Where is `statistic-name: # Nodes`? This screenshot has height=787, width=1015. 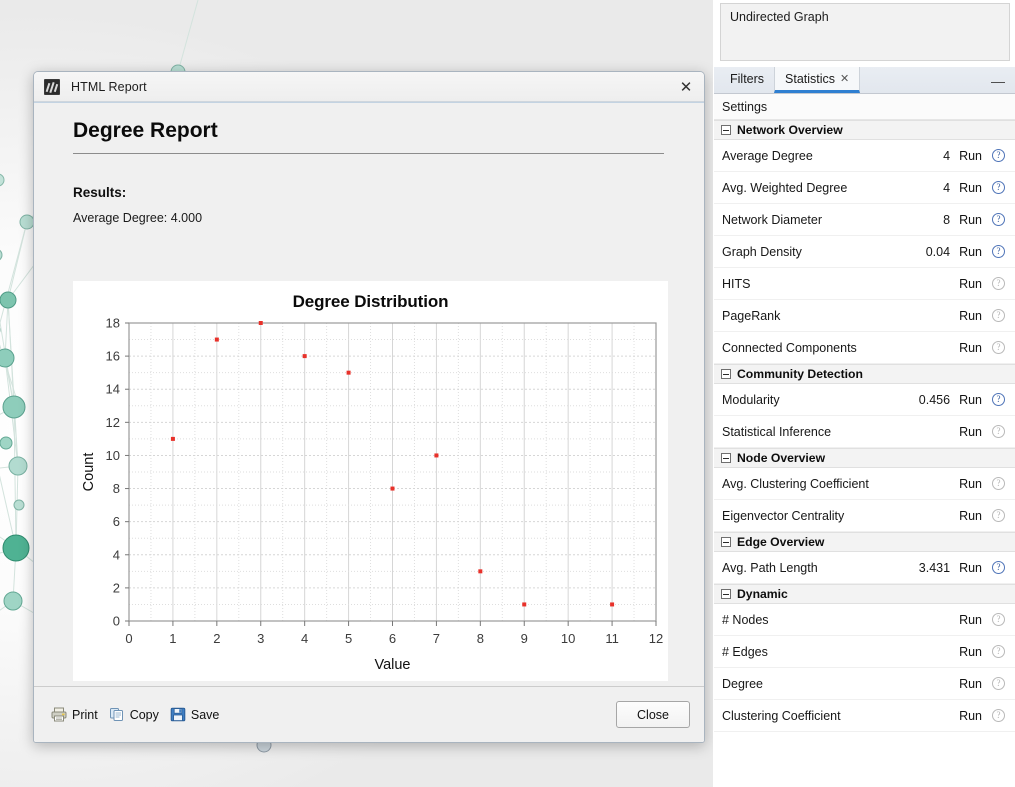
statistic-name: # Nodes is located at coordinates (745, 619).